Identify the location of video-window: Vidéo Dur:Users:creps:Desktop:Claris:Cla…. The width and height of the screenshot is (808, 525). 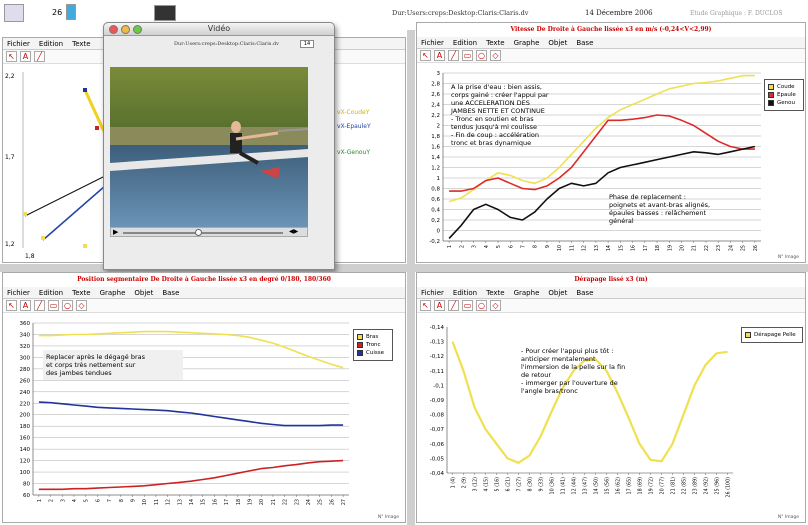
(219, 146).